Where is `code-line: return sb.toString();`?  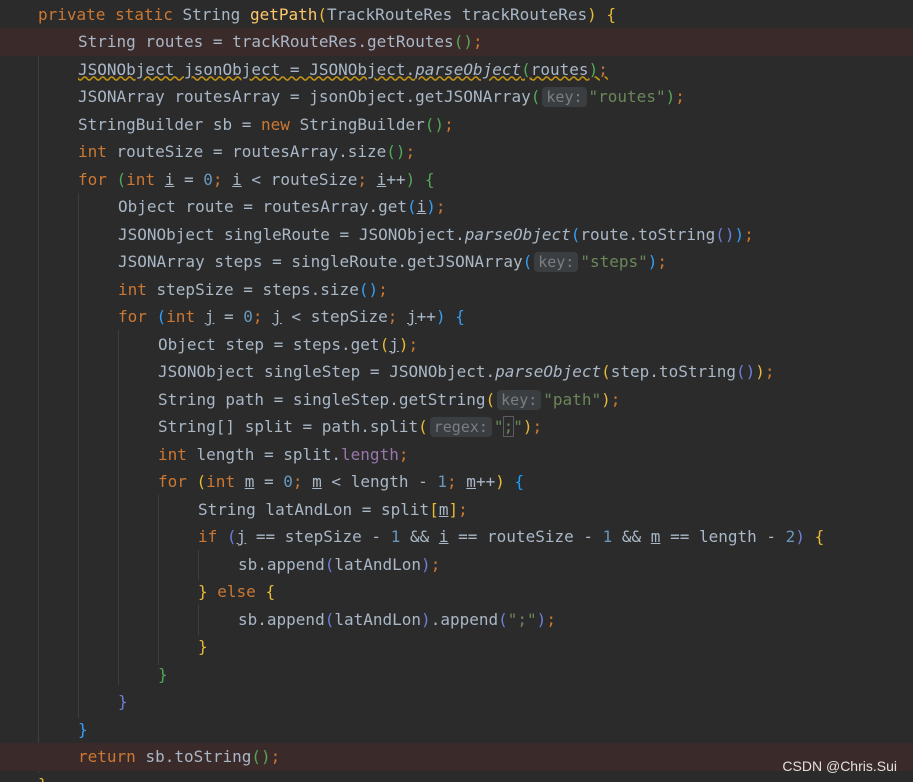
code-line: return sb.toString(); is located at coordinates (456, 757).